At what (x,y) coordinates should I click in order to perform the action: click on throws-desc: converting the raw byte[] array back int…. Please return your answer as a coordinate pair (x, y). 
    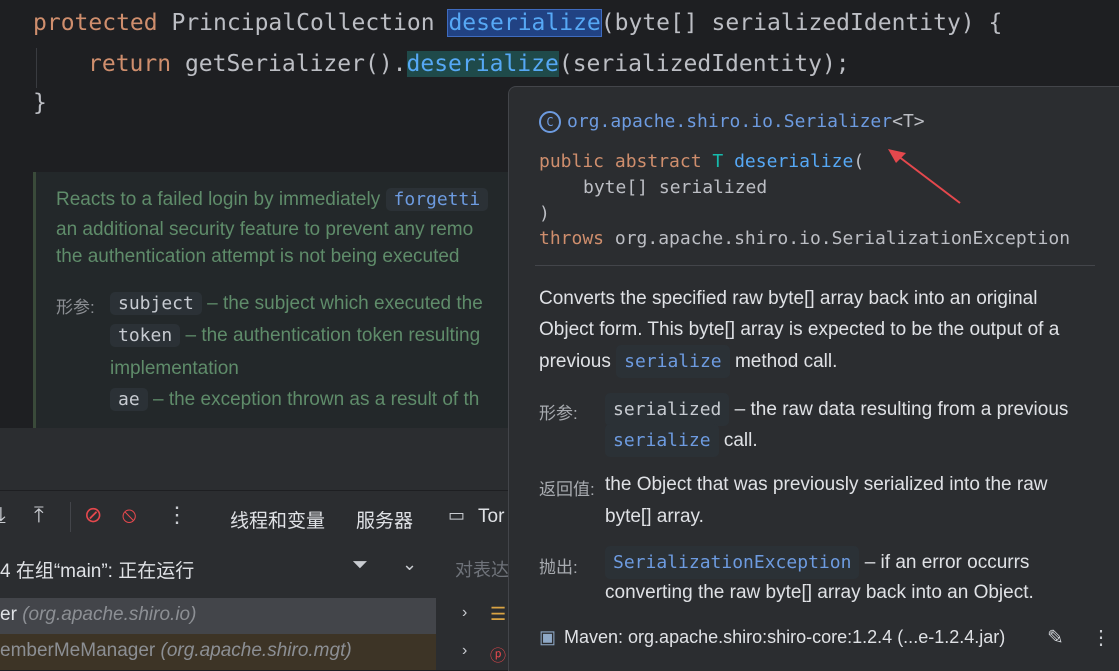
    Looking at the image, I should click on (819, 592).